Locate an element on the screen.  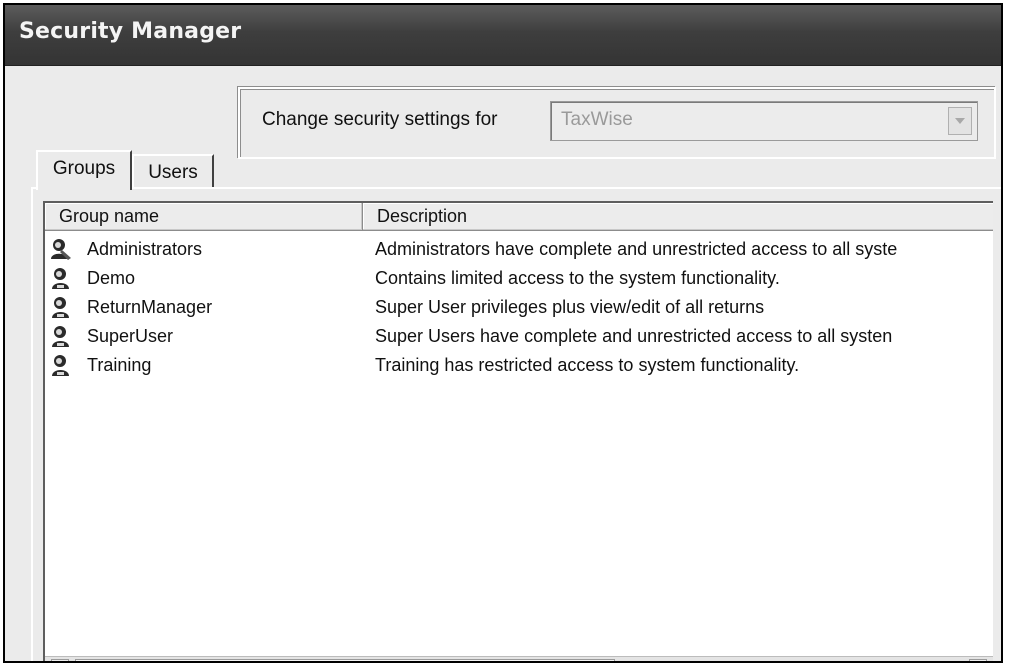
title-bar: Security Manager is located at coordinates (503, 35).